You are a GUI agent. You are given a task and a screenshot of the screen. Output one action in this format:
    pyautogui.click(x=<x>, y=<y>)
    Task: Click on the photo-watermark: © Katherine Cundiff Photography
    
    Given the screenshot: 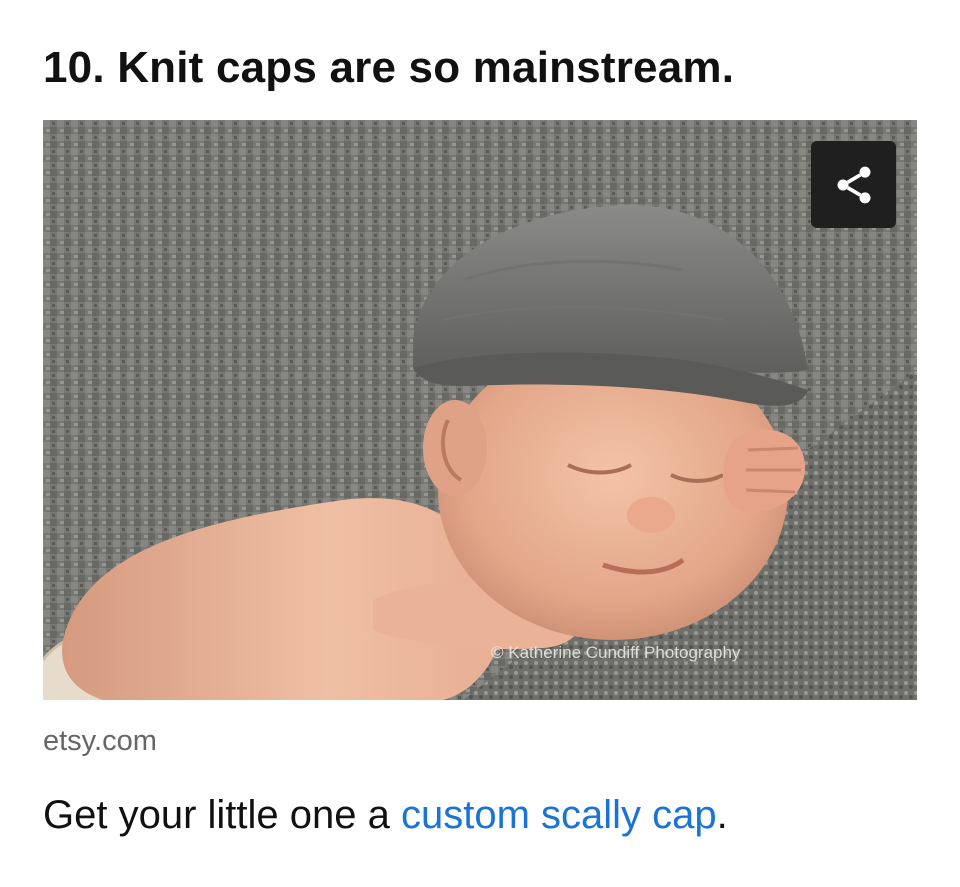 What is the action you would take?
    pyautogui.click(x=616, y=652)
    